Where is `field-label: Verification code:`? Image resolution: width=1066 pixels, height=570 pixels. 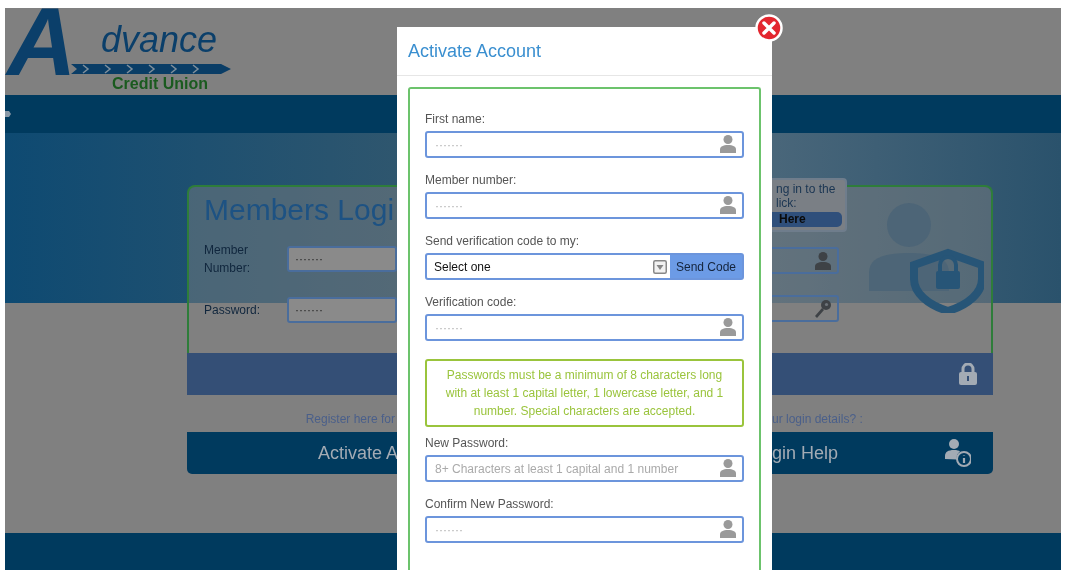
field-label: Verification code: is located at coordinates (471, 302).